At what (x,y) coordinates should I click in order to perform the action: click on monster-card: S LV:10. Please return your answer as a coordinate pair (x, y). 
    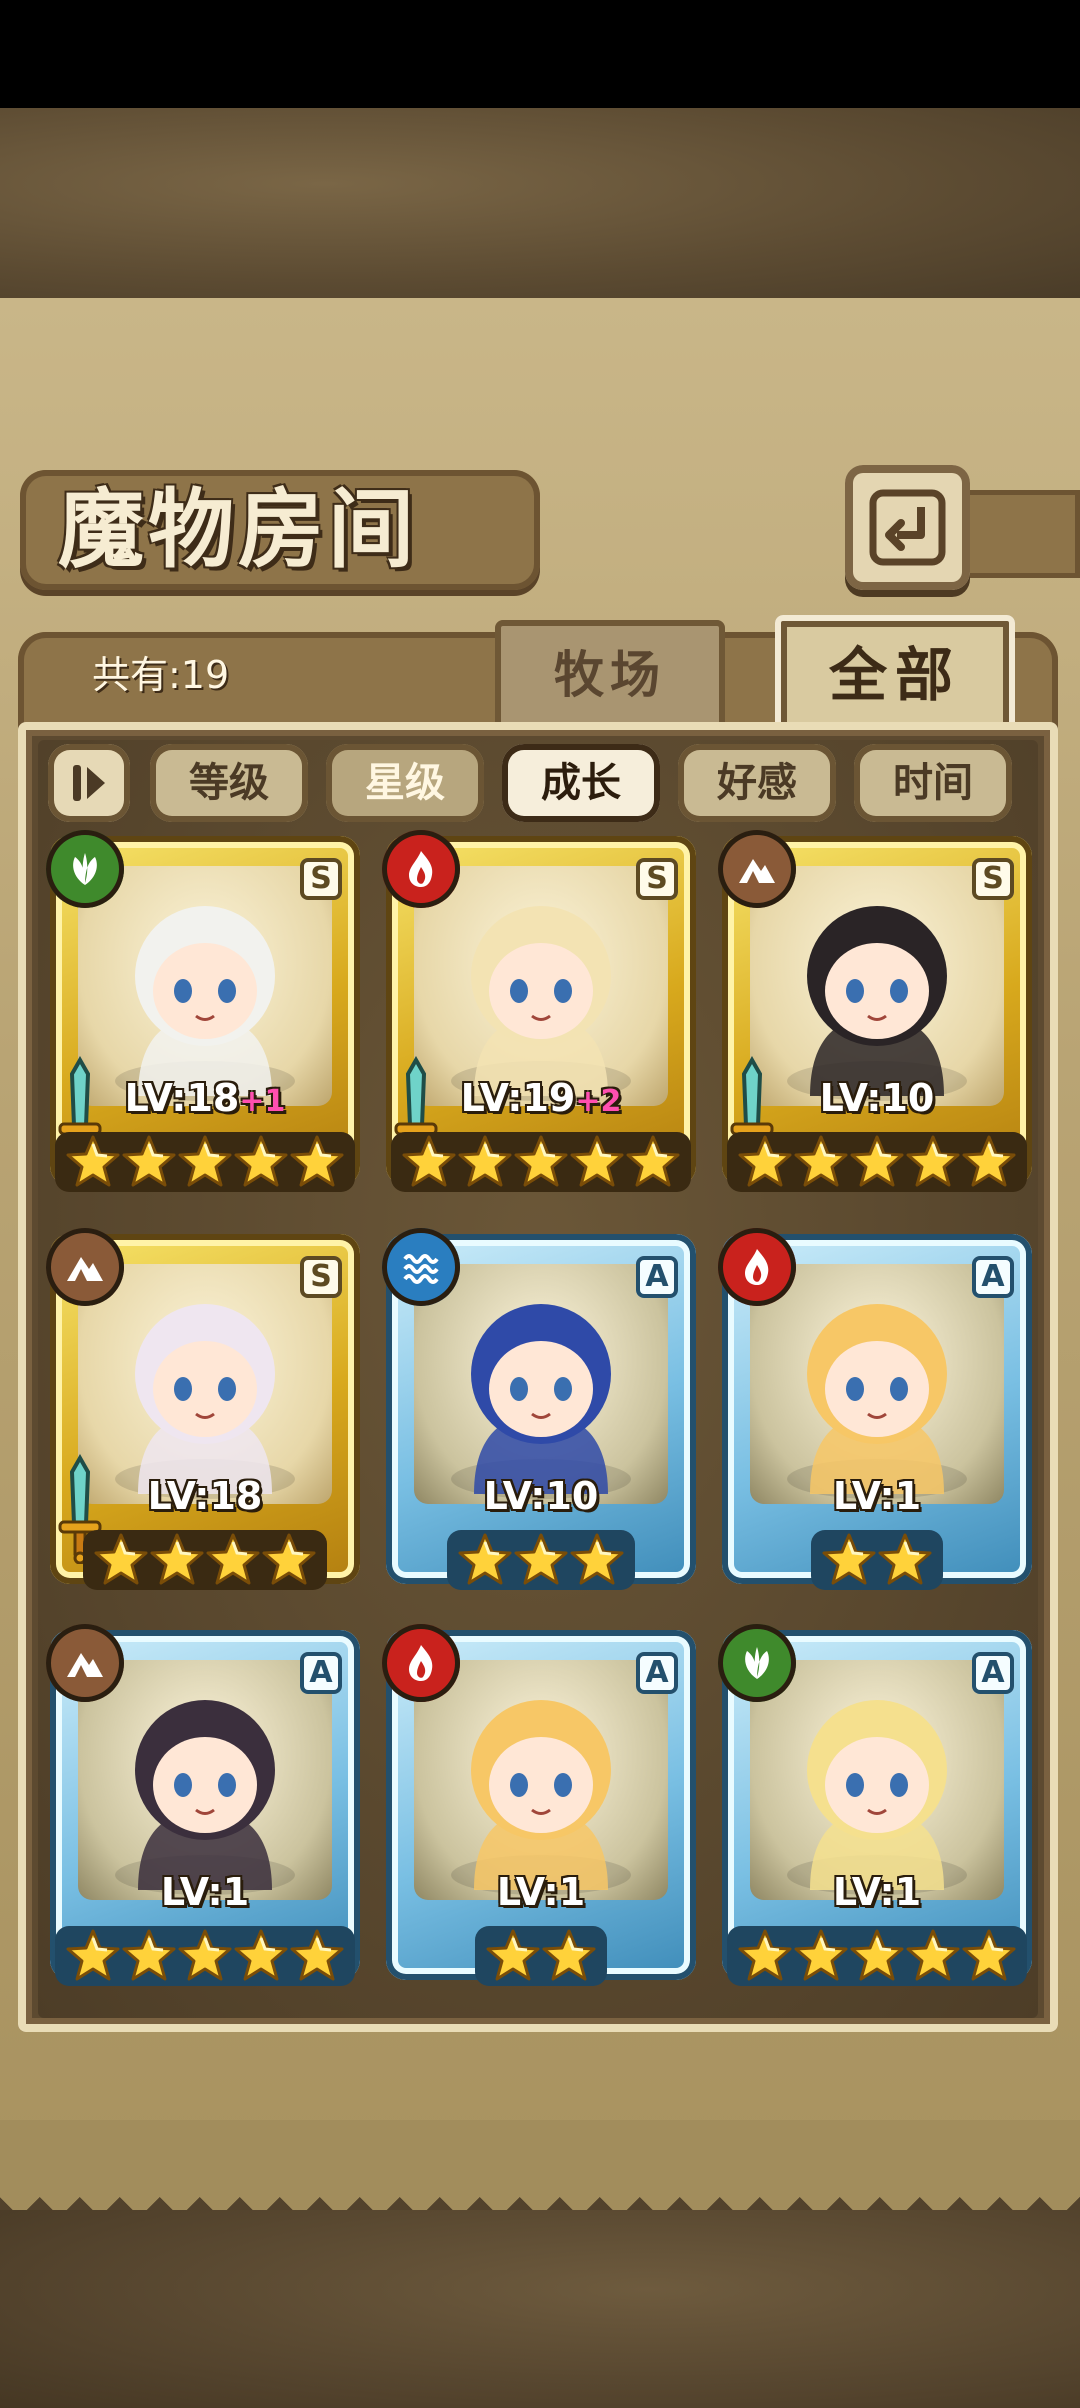
    Looking at the image, I should click on (875, 1018).